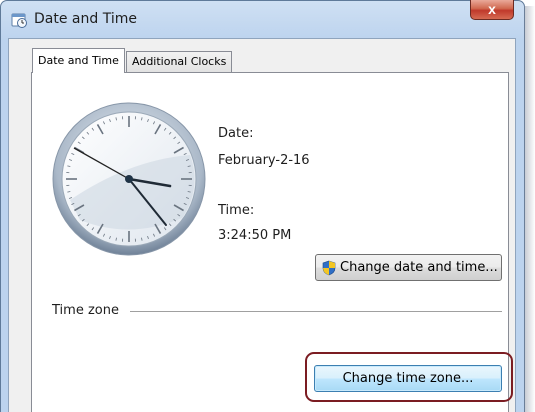  Describe the element at coordinates (264, 160) in the screenshot. I see `date-value: February-2-16` at that location.